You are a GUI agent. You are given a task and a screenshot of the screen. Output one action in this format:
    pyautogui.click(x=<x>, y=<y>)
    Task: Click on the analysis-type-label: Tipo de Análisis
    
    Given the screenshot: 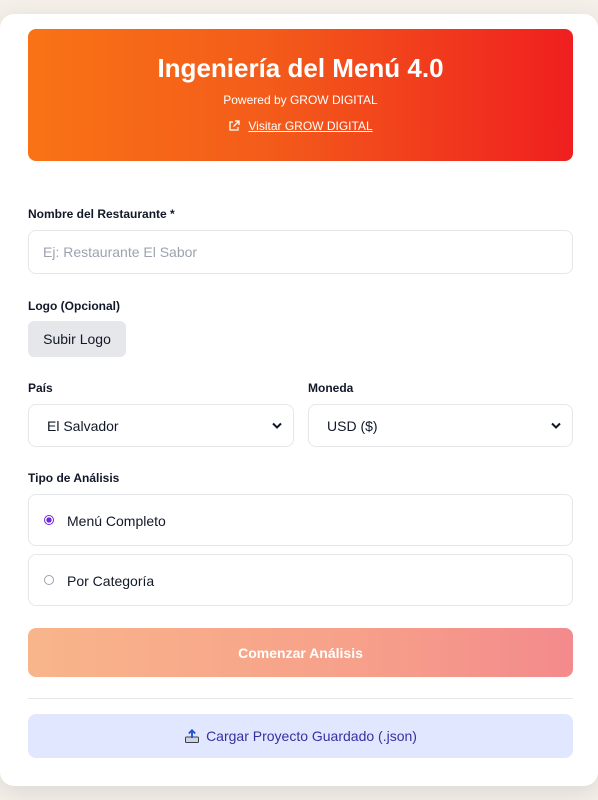 What is the action you would take?
    pyautogui.click(x=74, y=478)
    